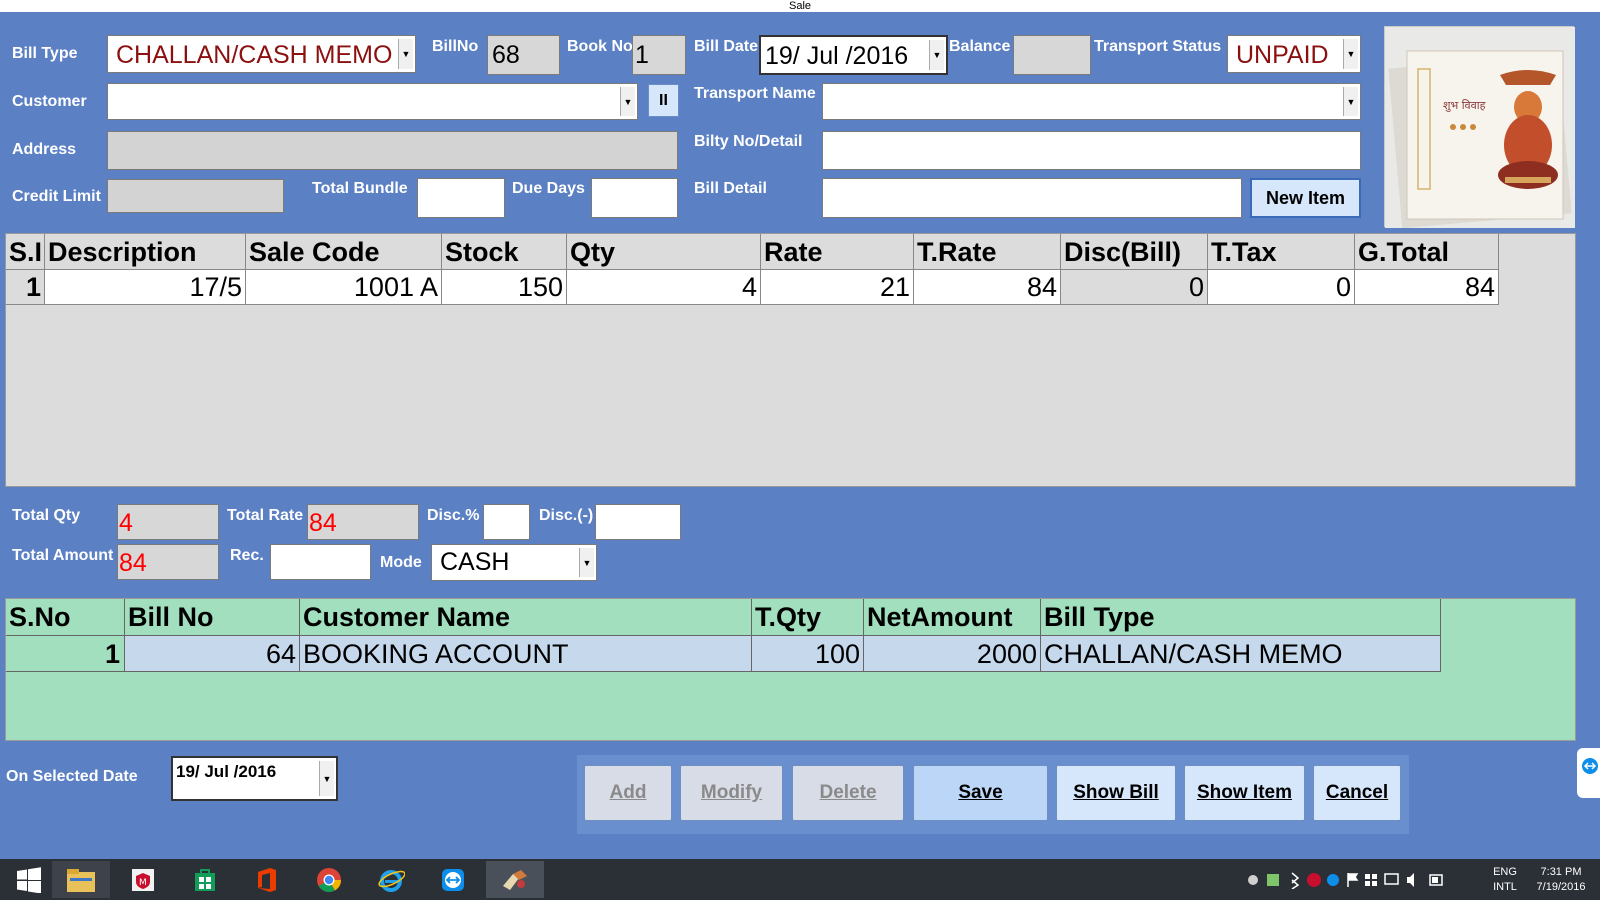 This screenshot has width=1600, height=900. Describe the element at coordinates (808, 654) in the screenshot. I see `bills-cell-tqty: 100` at that location.